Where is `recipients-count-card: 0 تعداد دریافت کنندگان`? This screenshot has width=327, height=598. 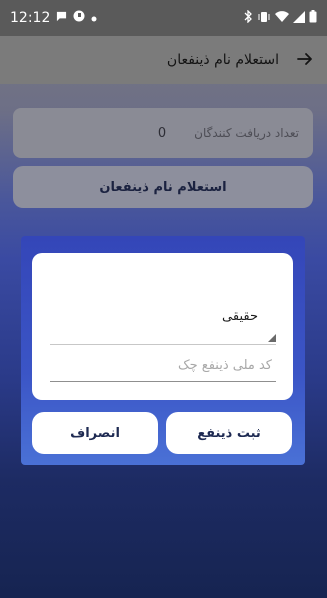 recipients-count-card: 0 تعداد دریافت کنندگان is located at coordinates (163, 133).